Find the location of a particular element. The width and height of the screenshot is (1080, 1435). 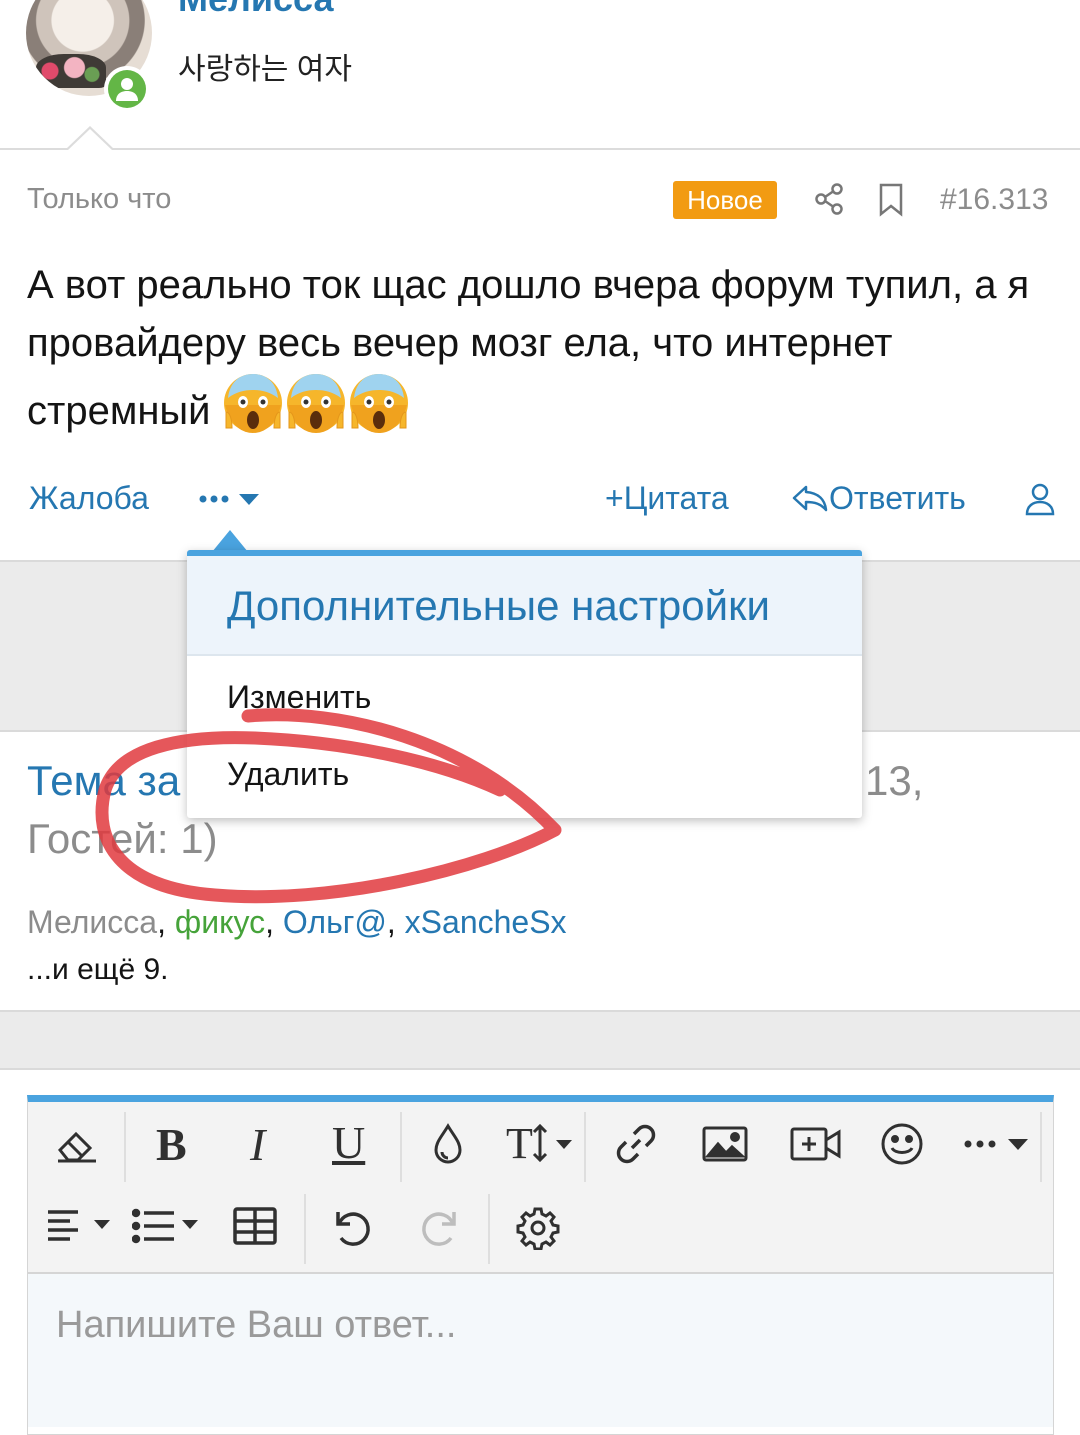

reply-textarea is located at coordinates (540, 1350).